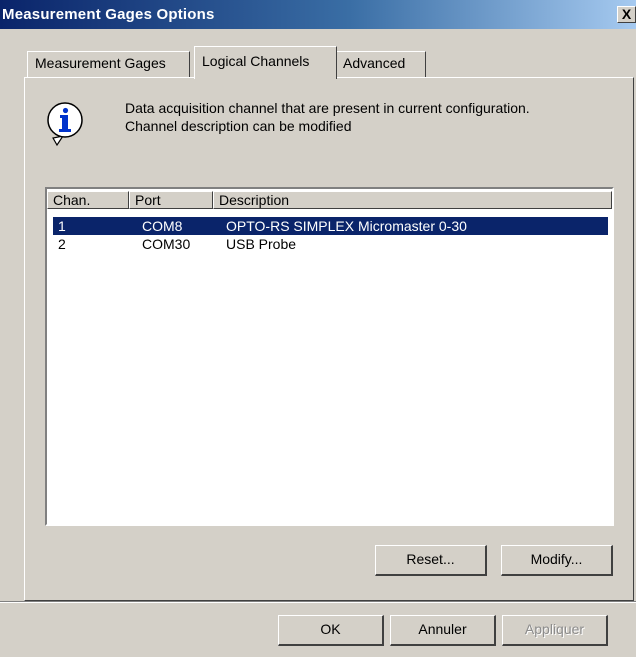 This screenshot has width=636, height=657. I want to click on tab-advanced: Advanced, so click(380, 64).